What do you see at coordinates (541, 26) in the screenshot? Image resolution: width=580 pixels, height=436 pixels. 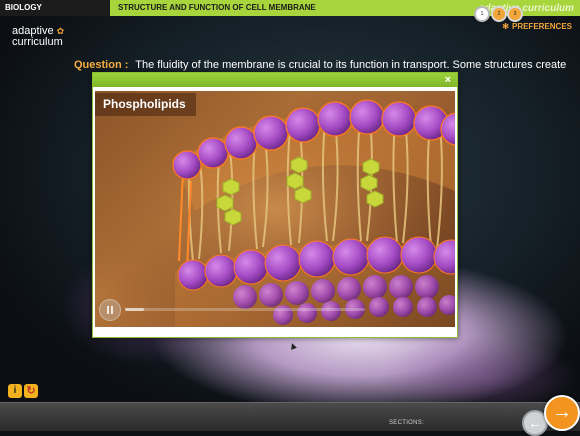 I see `preferences-label: PREFERENCES` at bounding box center [541, 26].